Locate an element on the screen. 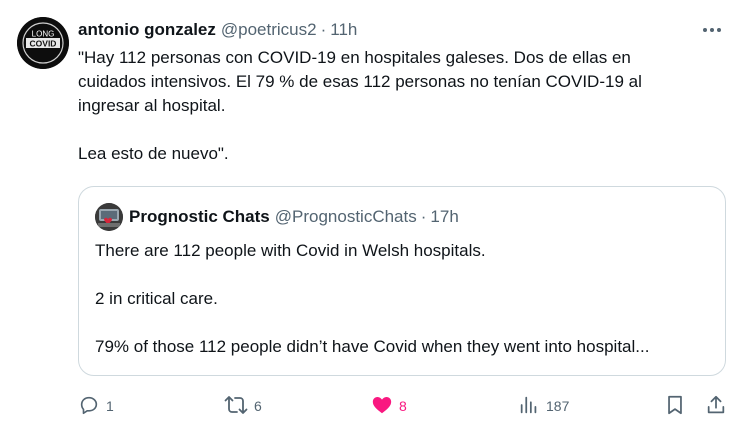  action-bar: 1 6 8 187 is located at coordinates (403, 406).